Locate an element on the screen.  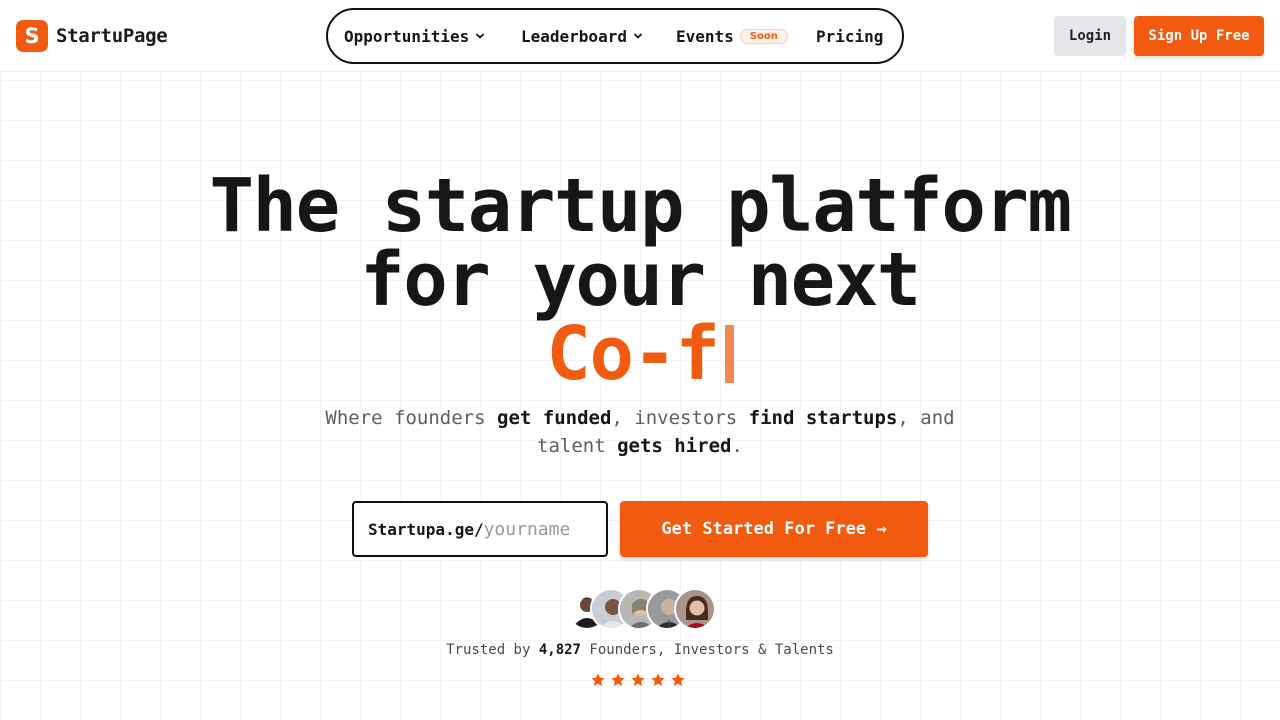
soon-badge: Soon is located at coordinates (763, 36).